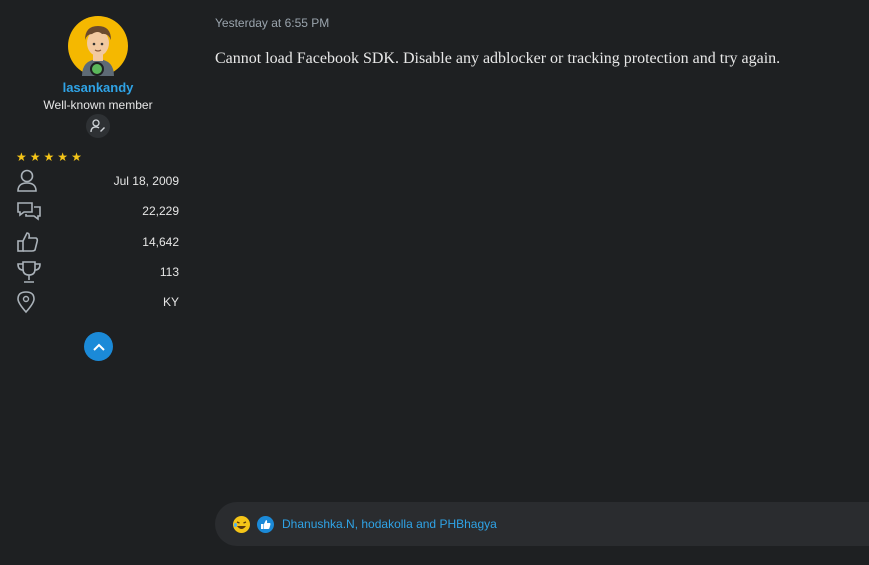 The width and height of the screenshot is (869, 565). I want to click on post-timestamp: Yesterday at 6:55 PM, so click(272, 23).